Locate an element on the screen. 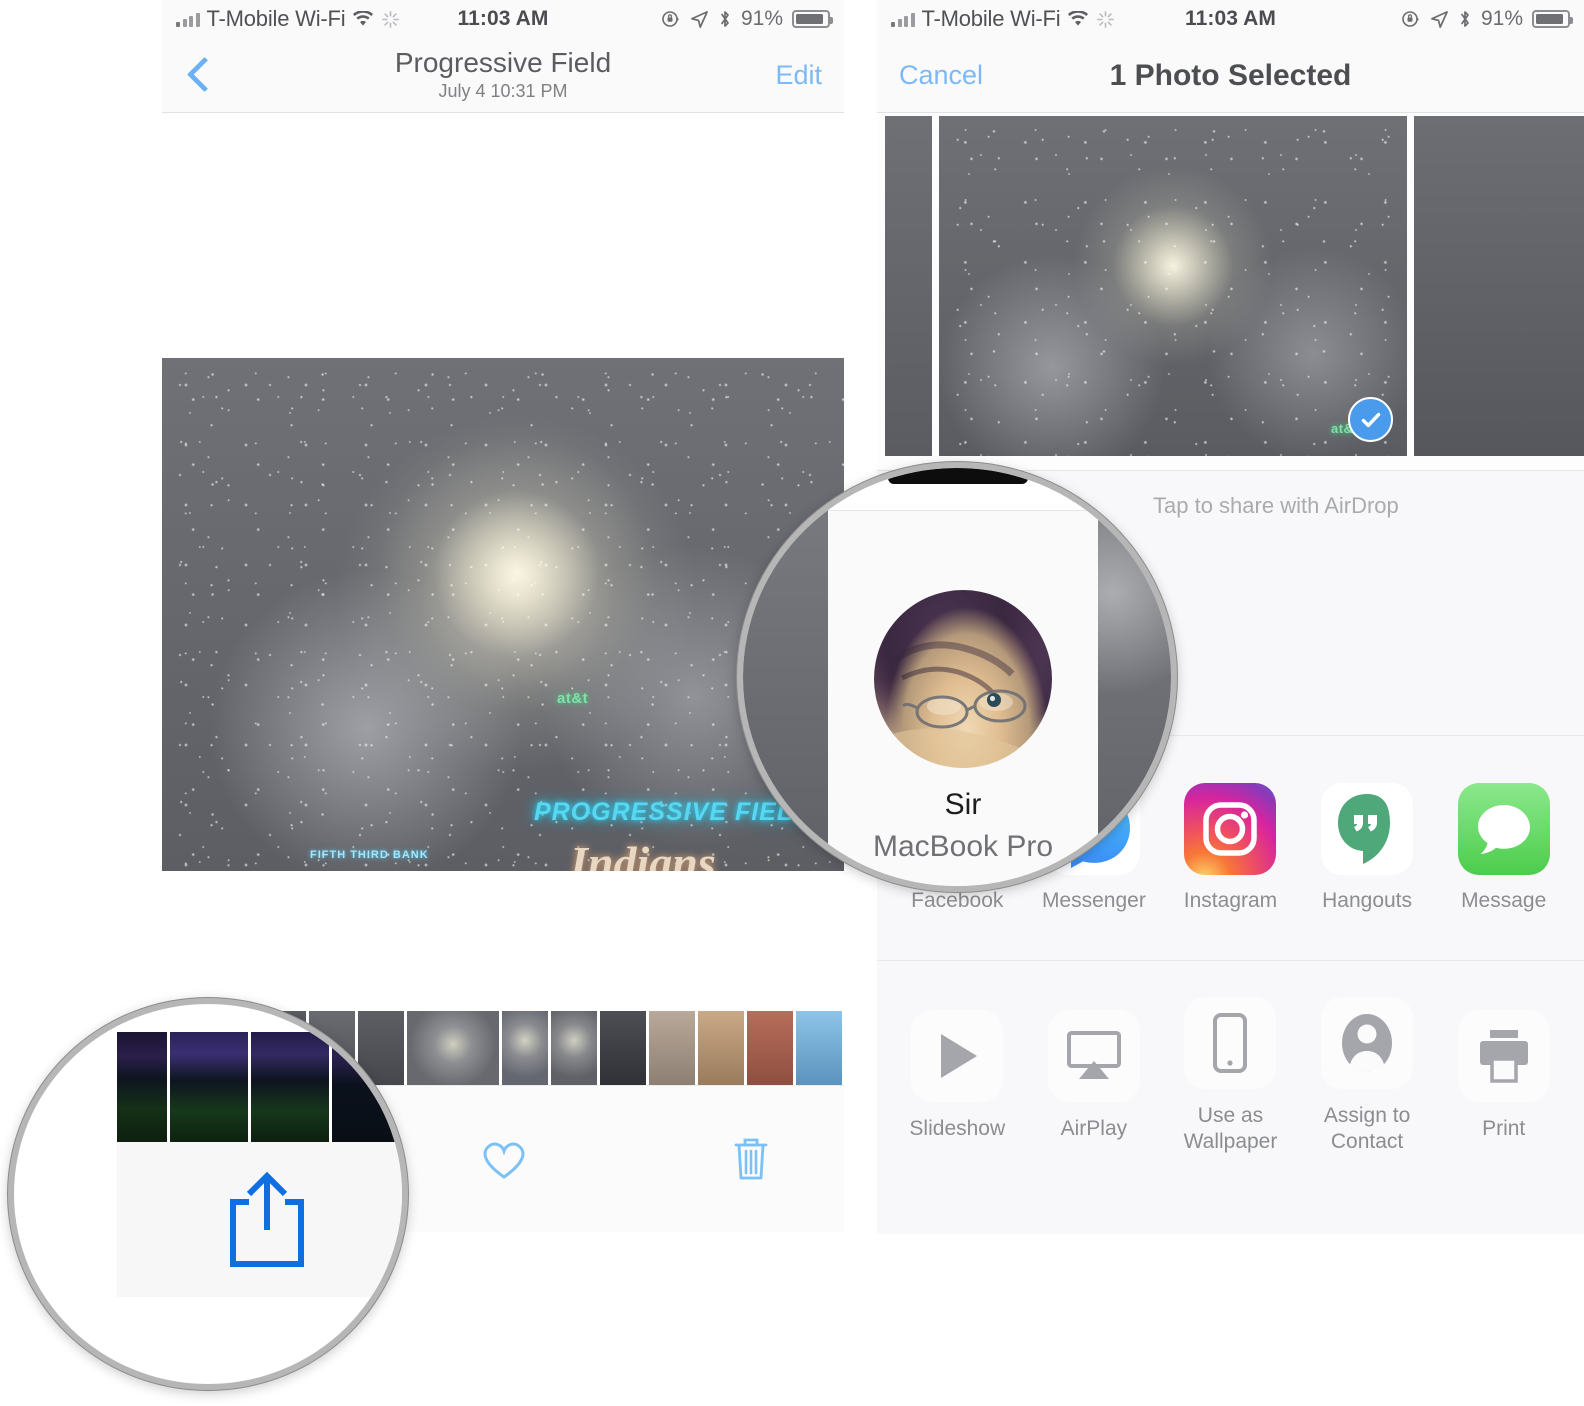  hangouts-icon is located at coordinates (1367, 829).